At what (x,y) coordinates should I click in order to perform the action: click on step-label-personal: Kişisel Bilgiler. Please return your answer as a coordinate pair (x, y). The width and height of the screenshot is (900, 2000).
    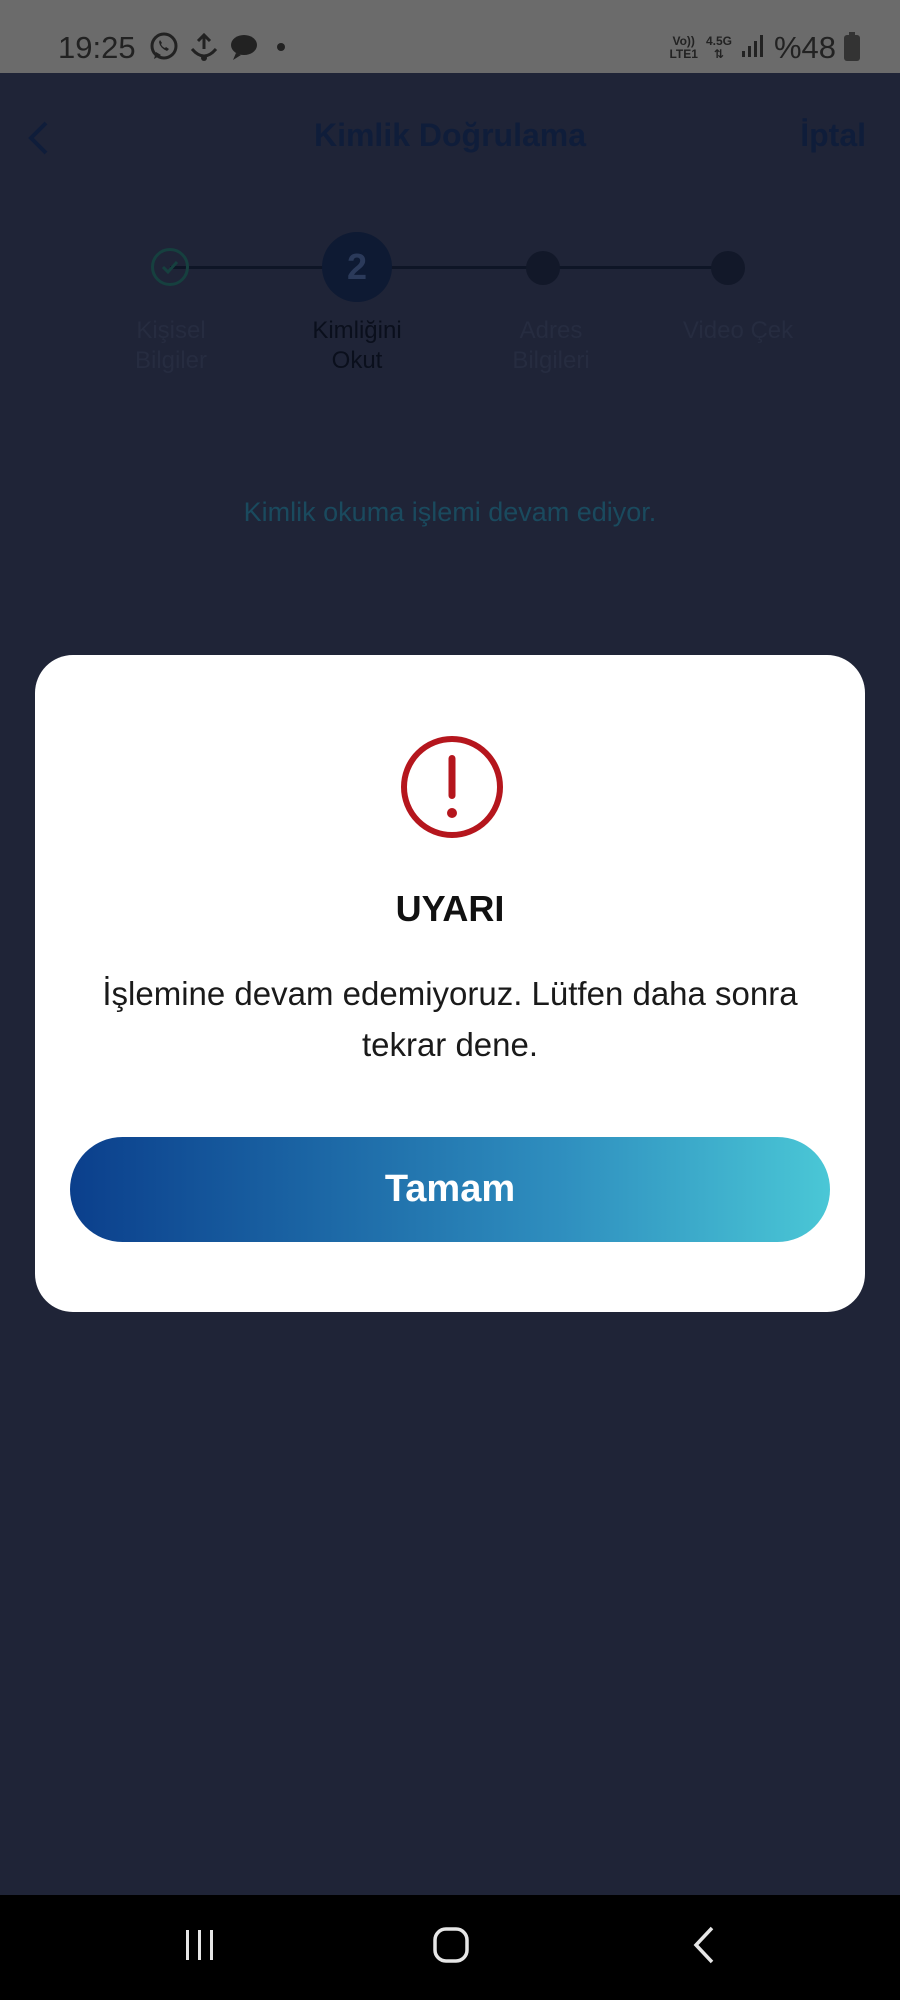
    Looking at the image, I should click on (171, 346).